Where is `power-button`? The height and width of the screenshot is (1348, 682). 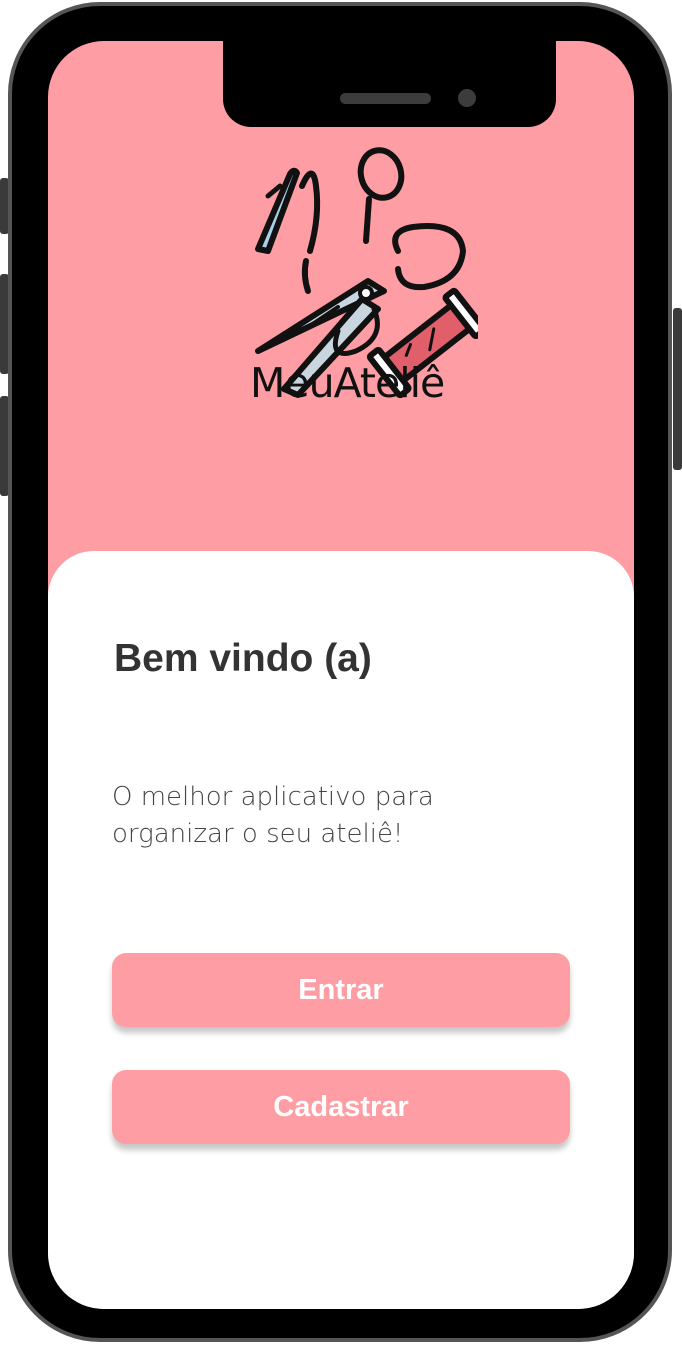
power-button is located at coordinates (677, 389).